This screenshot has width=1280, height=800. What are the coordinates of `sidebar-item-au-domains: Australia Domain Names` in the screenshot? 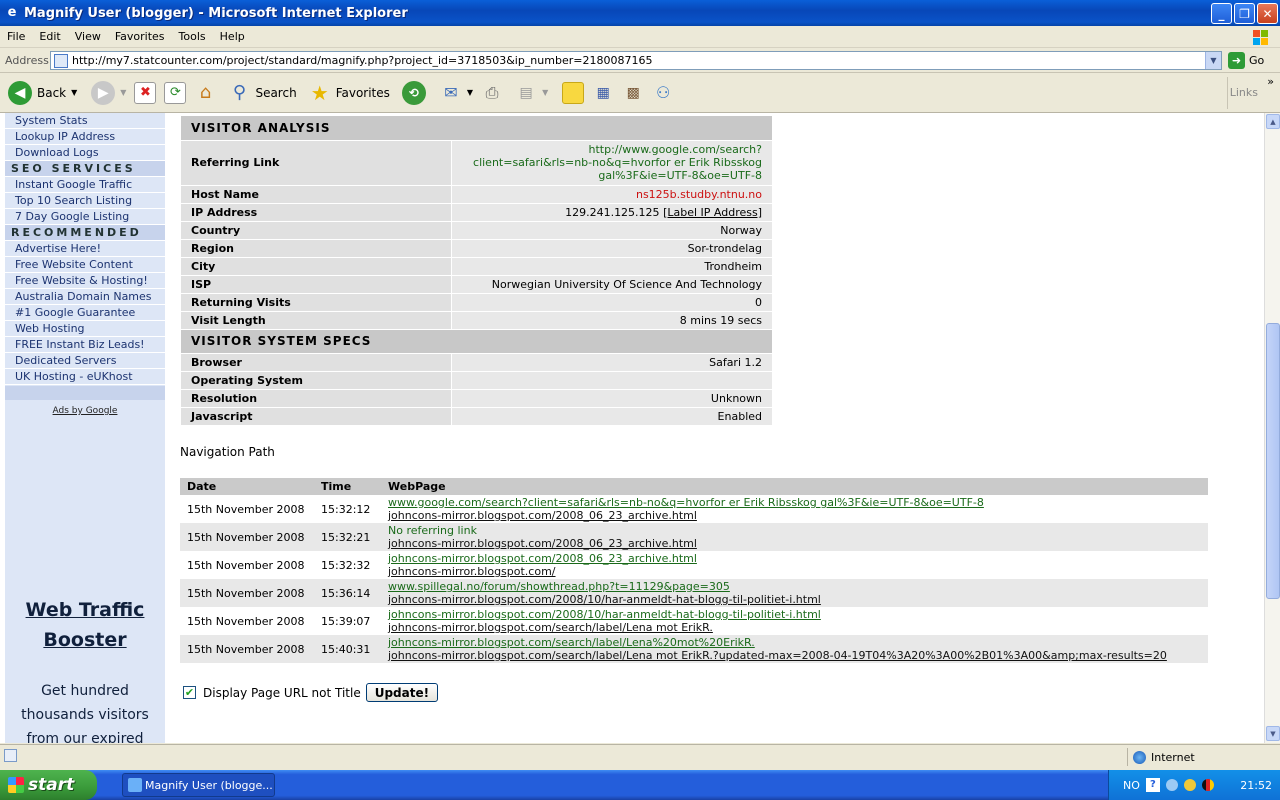 It's located at (85, 297).